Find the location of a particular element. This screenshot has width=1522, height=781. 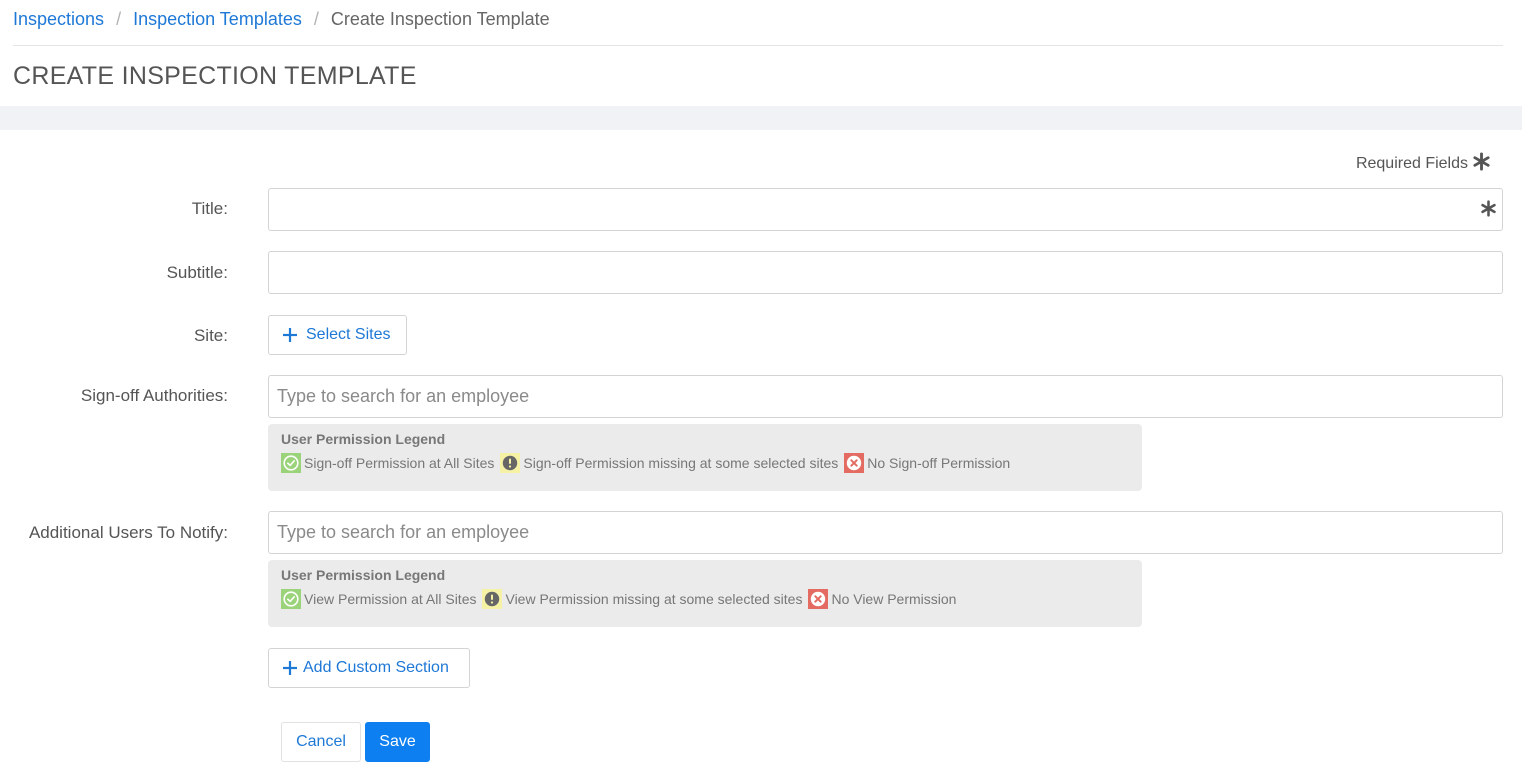

add-custom-section-button: Add Custom Section is located at coordinates (369, 668).